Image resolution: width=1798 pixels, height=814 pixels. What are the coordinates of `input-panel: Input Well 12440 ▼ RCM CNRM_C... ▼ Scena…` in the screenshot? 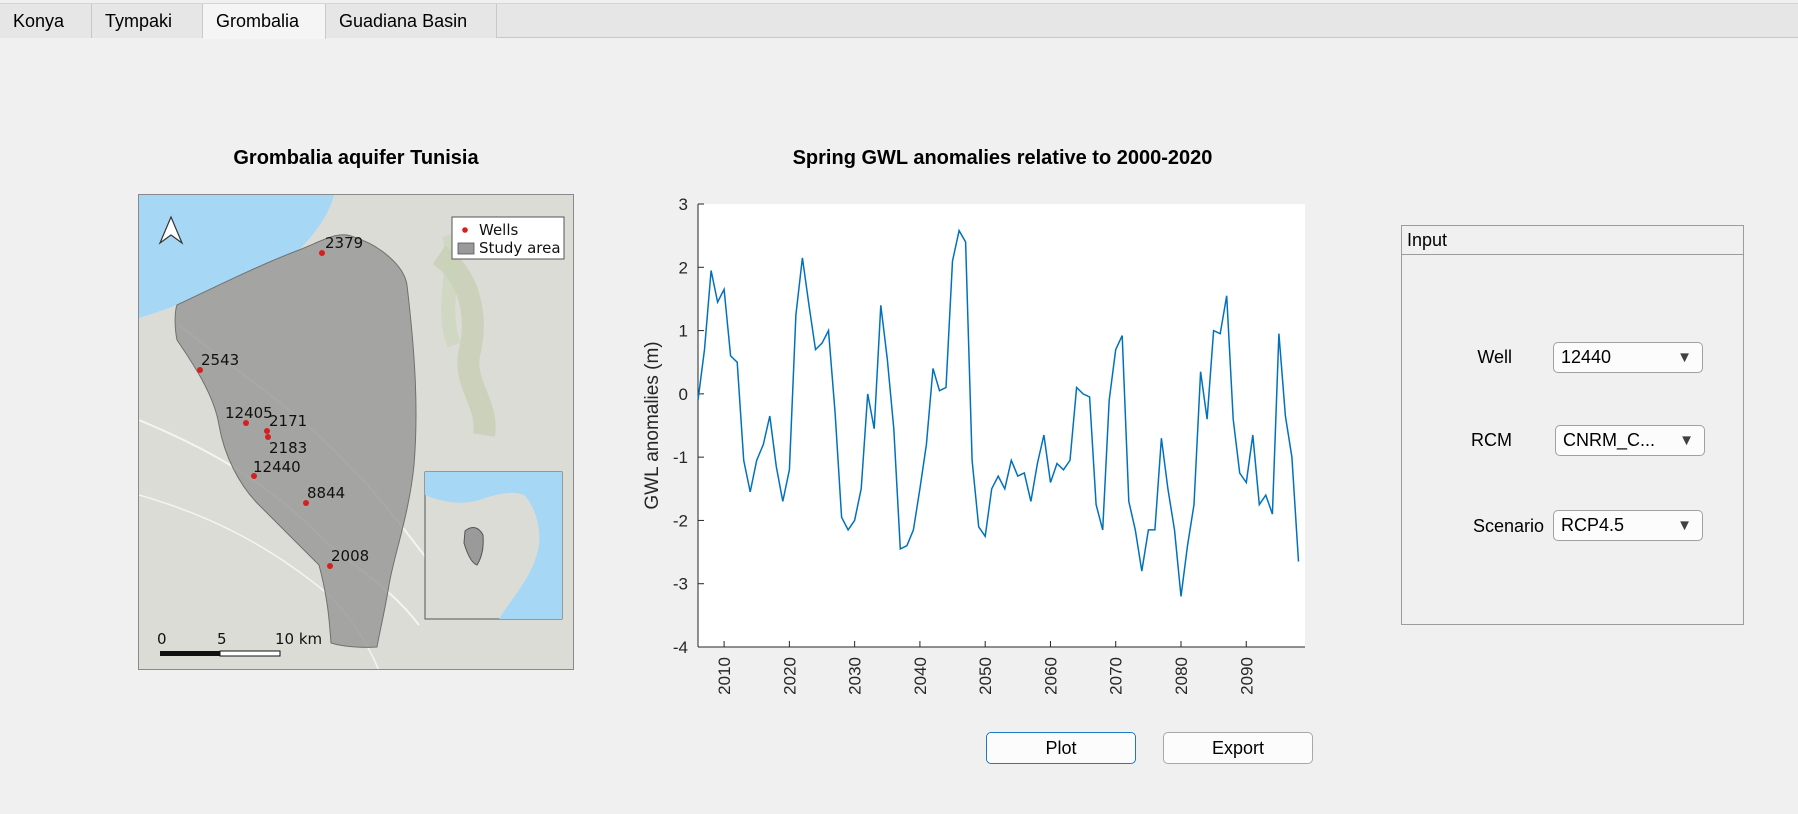 It's located at (1572, 425).